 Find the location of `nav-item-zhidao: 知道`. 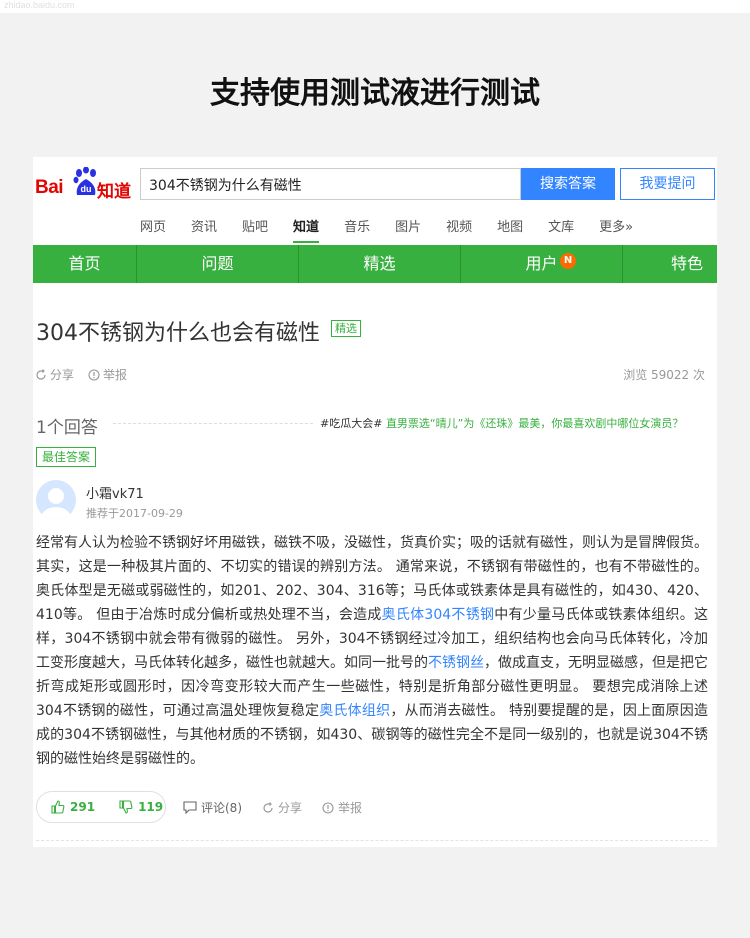

nav-item-zhidao: 知道 is located at coordinates (306, 228).